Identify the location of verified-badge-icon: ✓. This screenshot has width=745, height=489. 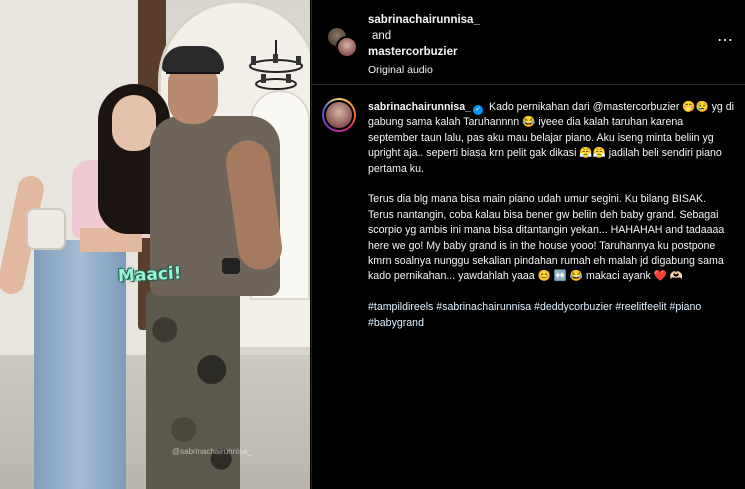
(478, 110).